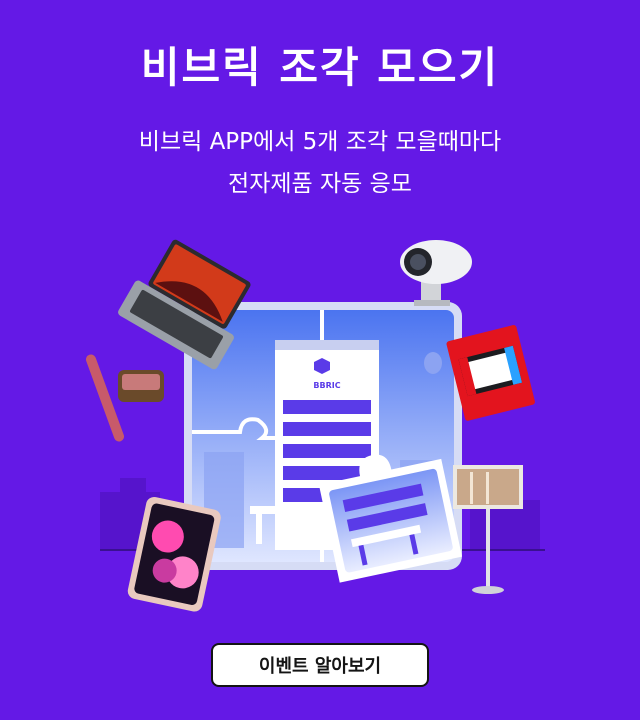 The image size is (640, 720). I want to click on page-title: 비브릭 조각 모으기, so click(320, 67).